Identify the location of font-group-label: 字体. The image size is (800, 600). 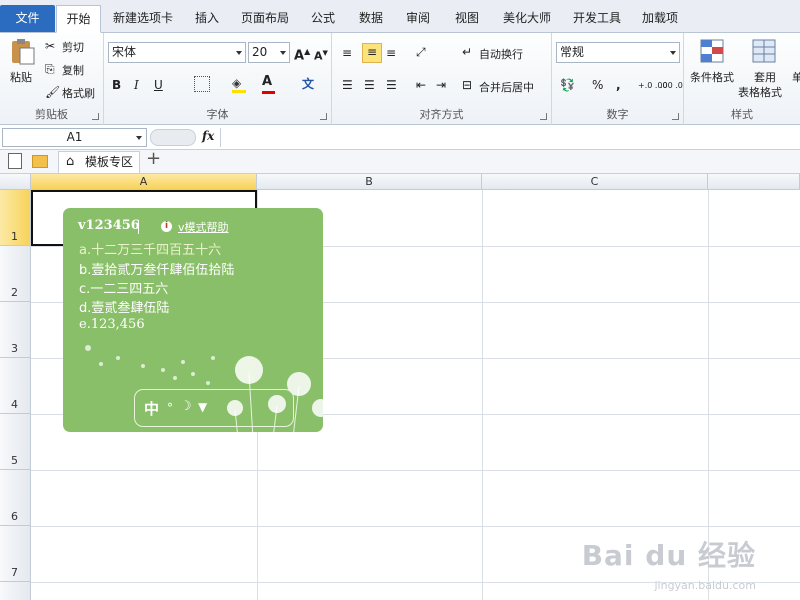
(217, 114).